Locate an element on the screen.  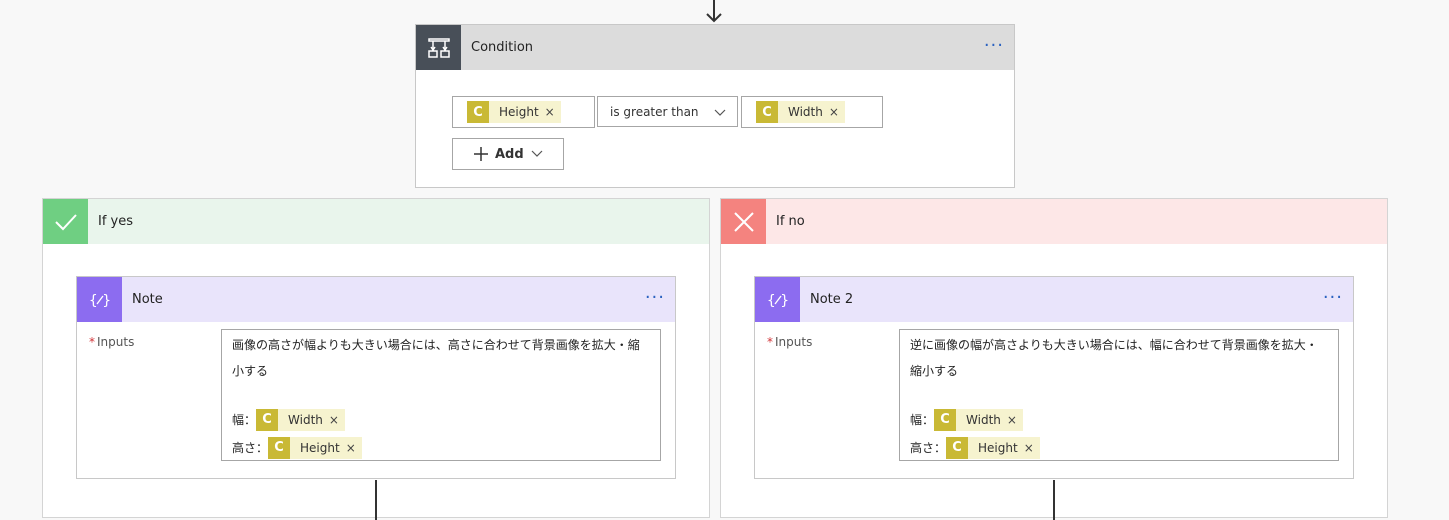
operator-select: is greater than is located at coordinates (667, 111).